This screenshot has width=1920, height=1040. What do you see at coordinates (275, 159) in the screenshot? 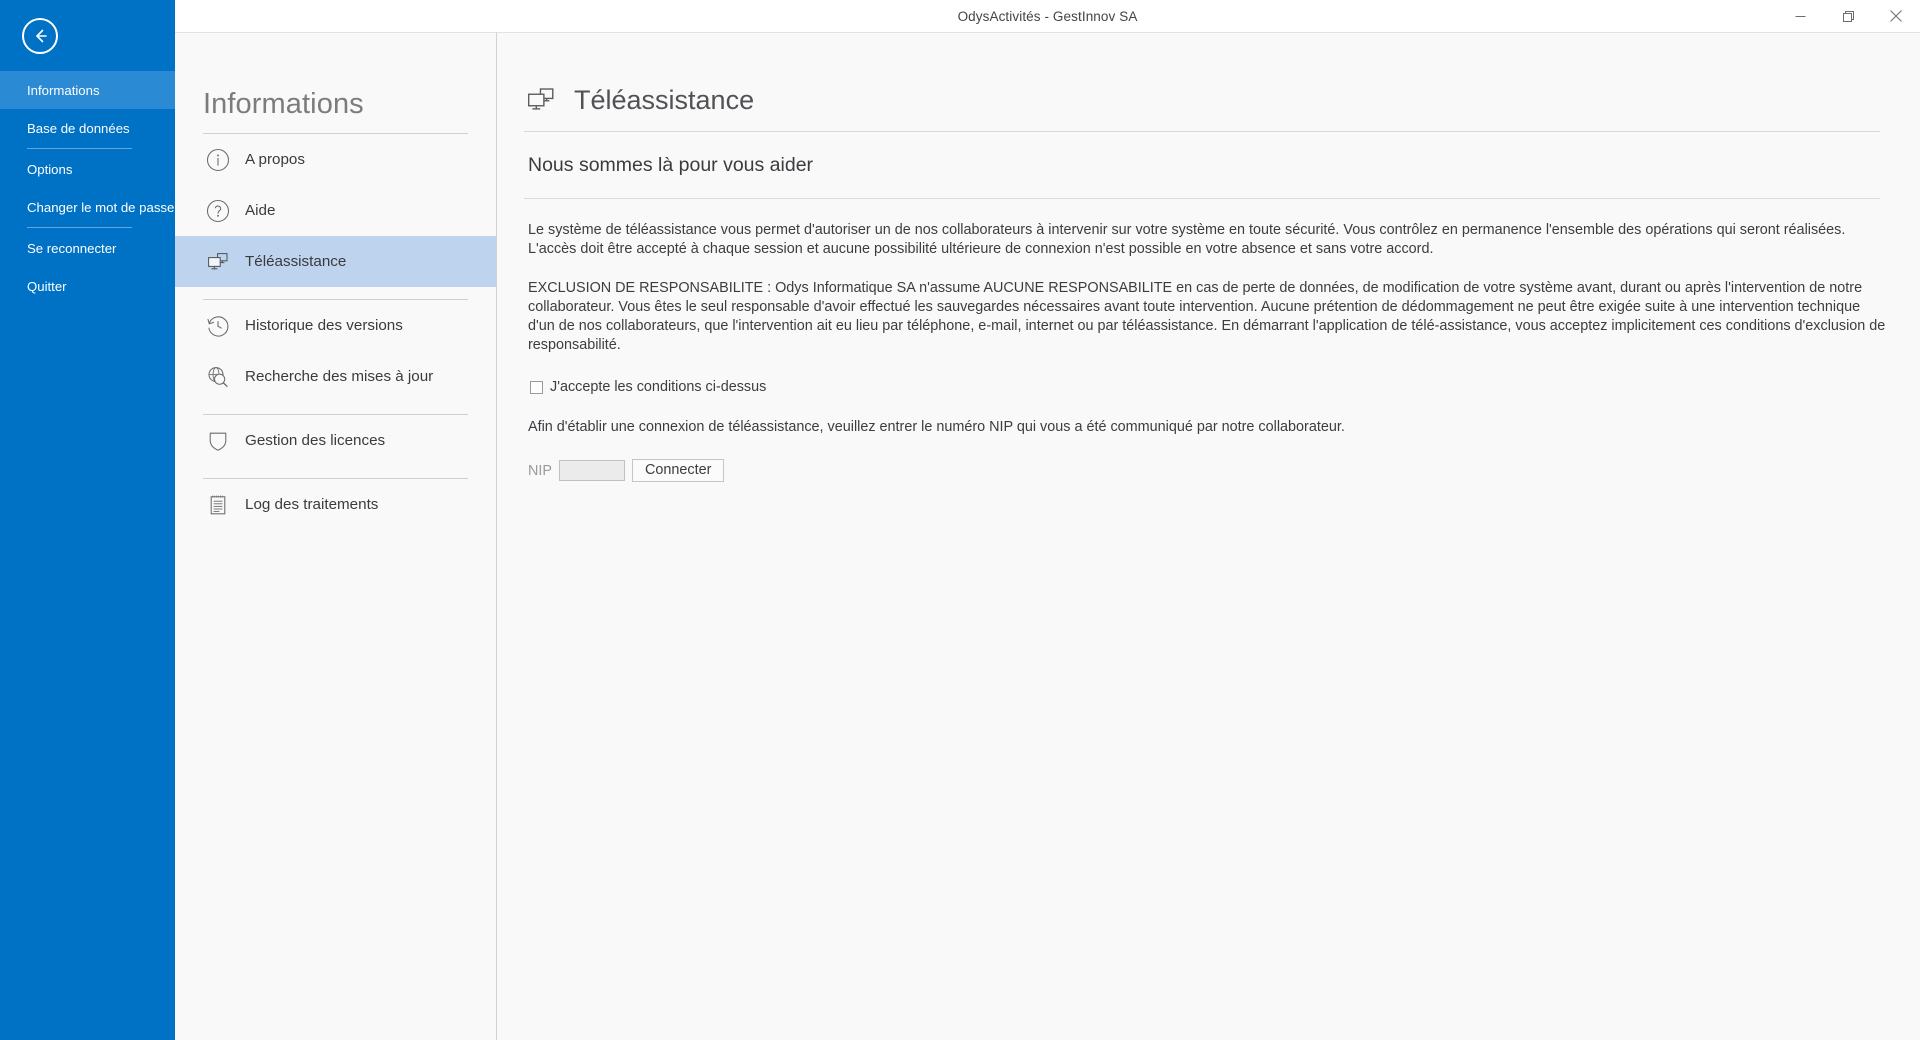
I see `list-item-label: A propos` at bounding box center [275, 159].